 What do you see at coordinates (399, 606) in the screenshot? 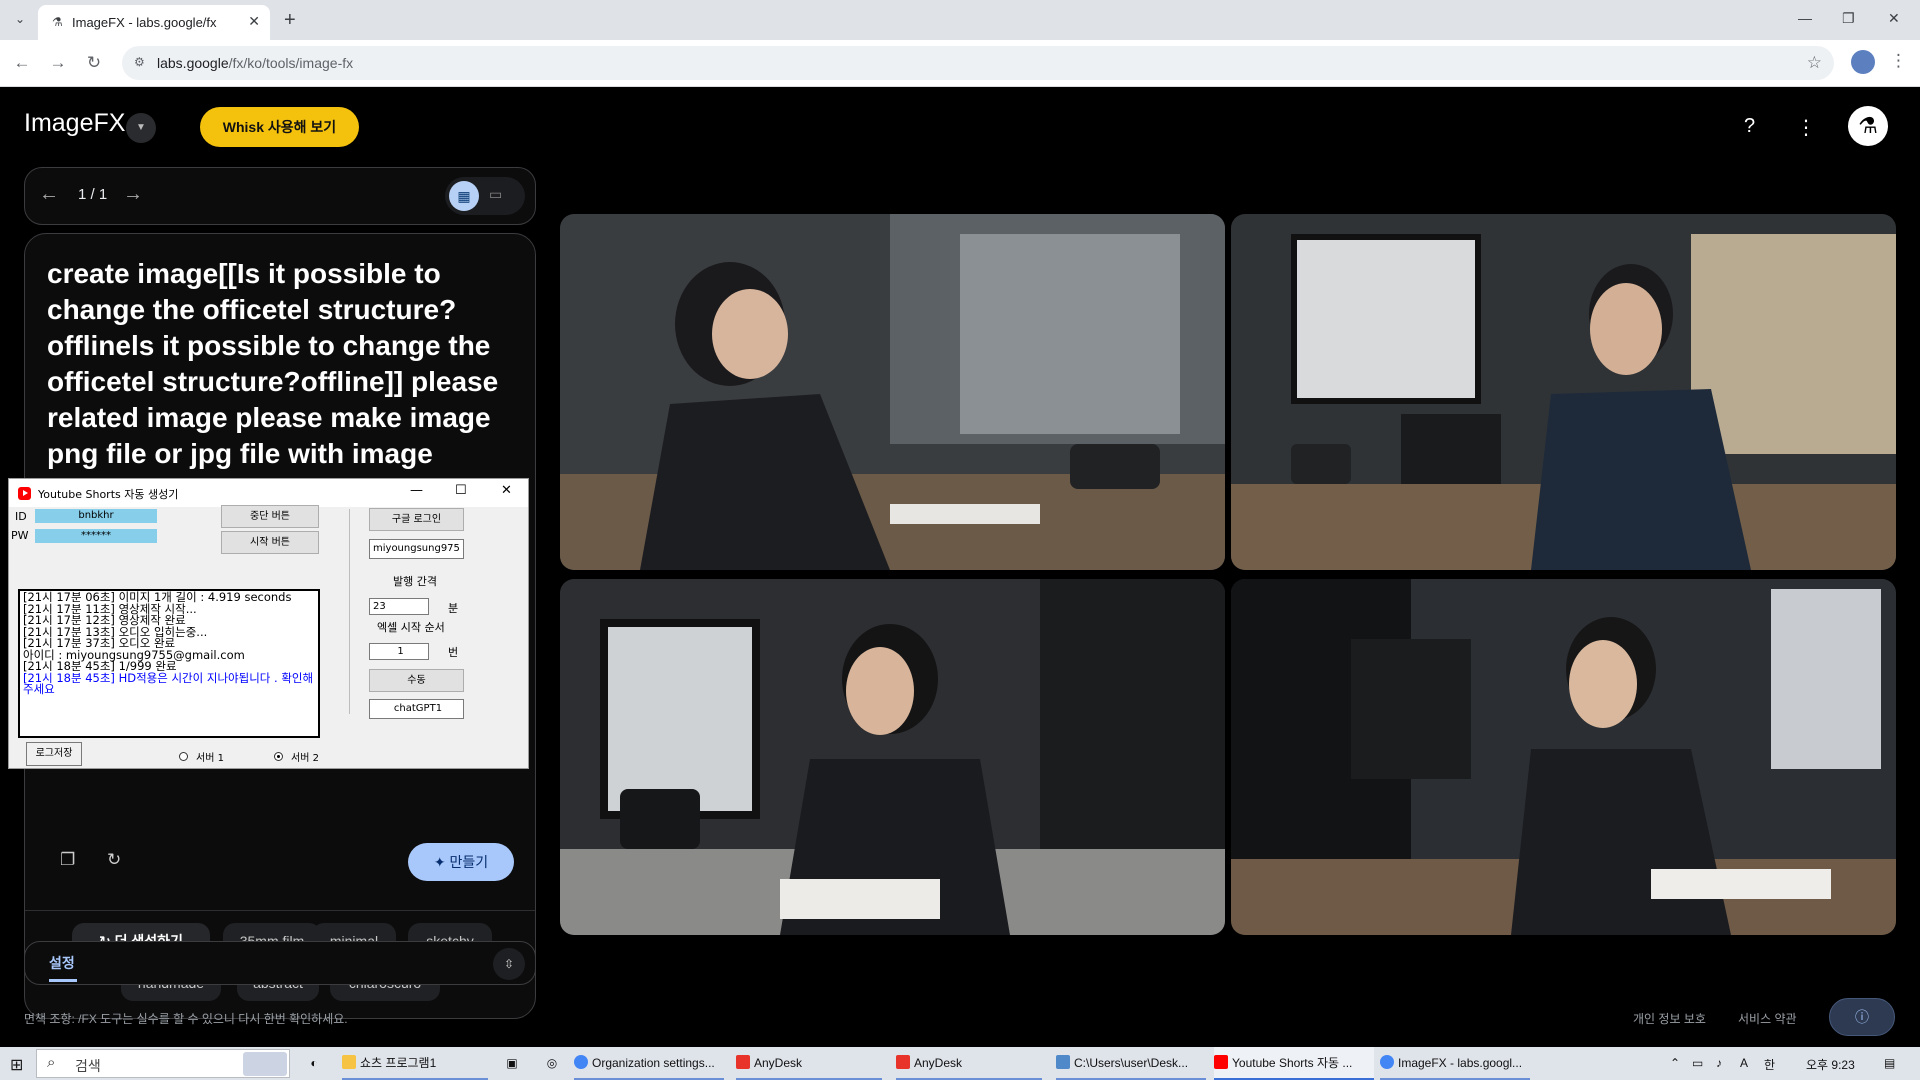
I see `interval-input: 23` at bounding box center [399, 606].